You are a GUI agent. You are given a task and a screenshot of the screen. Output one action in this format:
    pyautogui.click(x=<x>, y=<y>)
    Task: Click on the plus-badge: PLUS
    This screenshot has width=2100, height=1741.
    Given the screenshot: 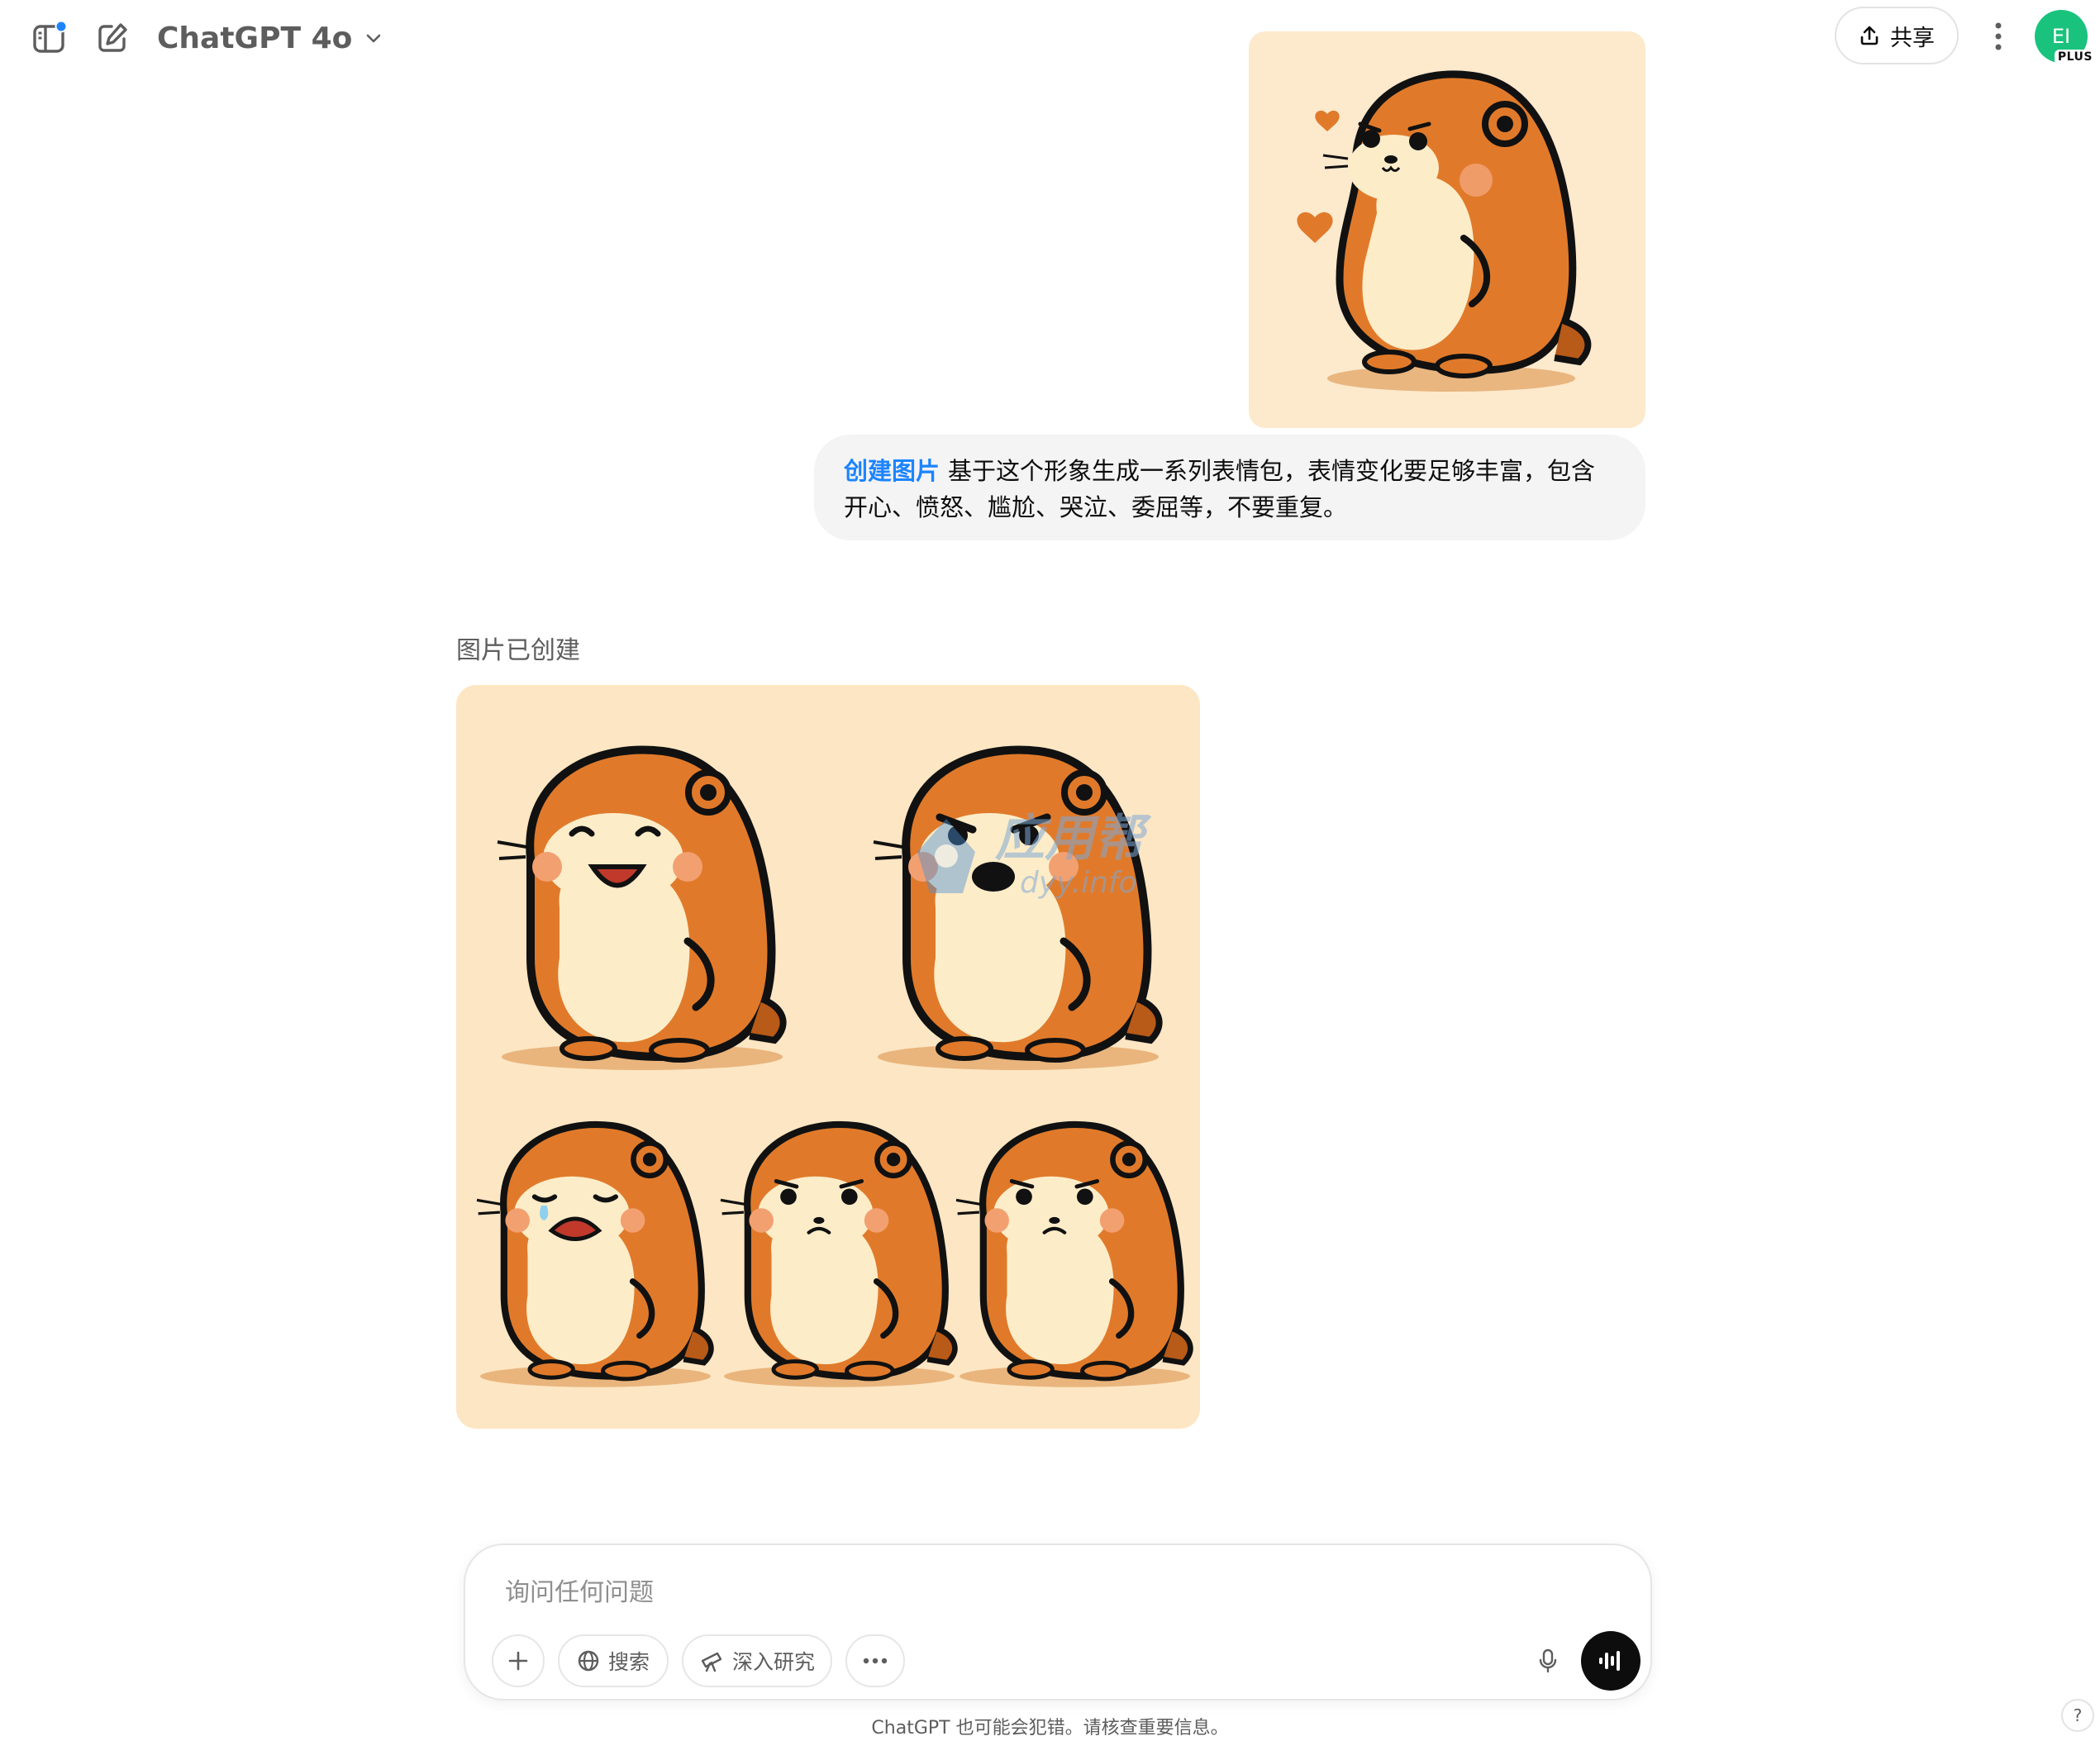 What is the action you would take?
    pyautogui.click(x=2075, y=57)
    